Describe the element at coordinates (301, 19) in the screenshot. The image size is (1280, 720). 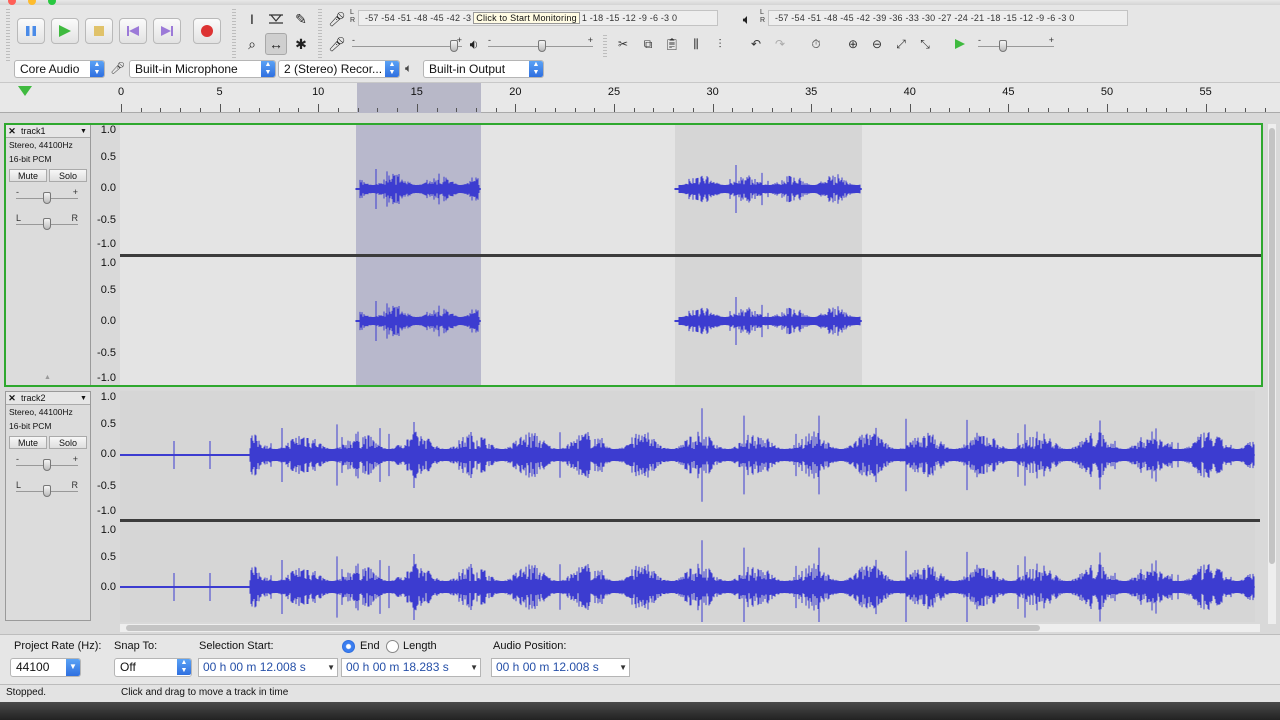
I see `draw-tool-icon: ✎` at that location.